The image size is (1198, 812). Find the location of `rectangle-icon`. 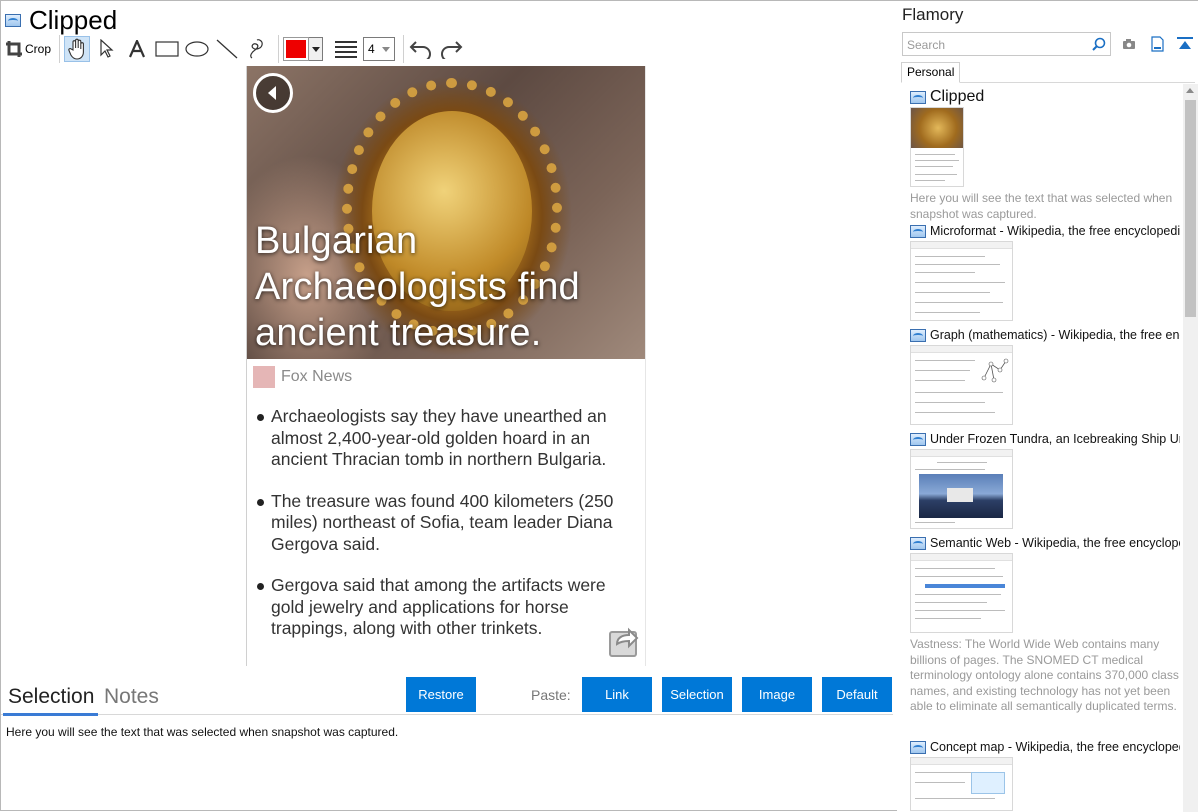

rectangle-icon is located at coordinates (167, 49).